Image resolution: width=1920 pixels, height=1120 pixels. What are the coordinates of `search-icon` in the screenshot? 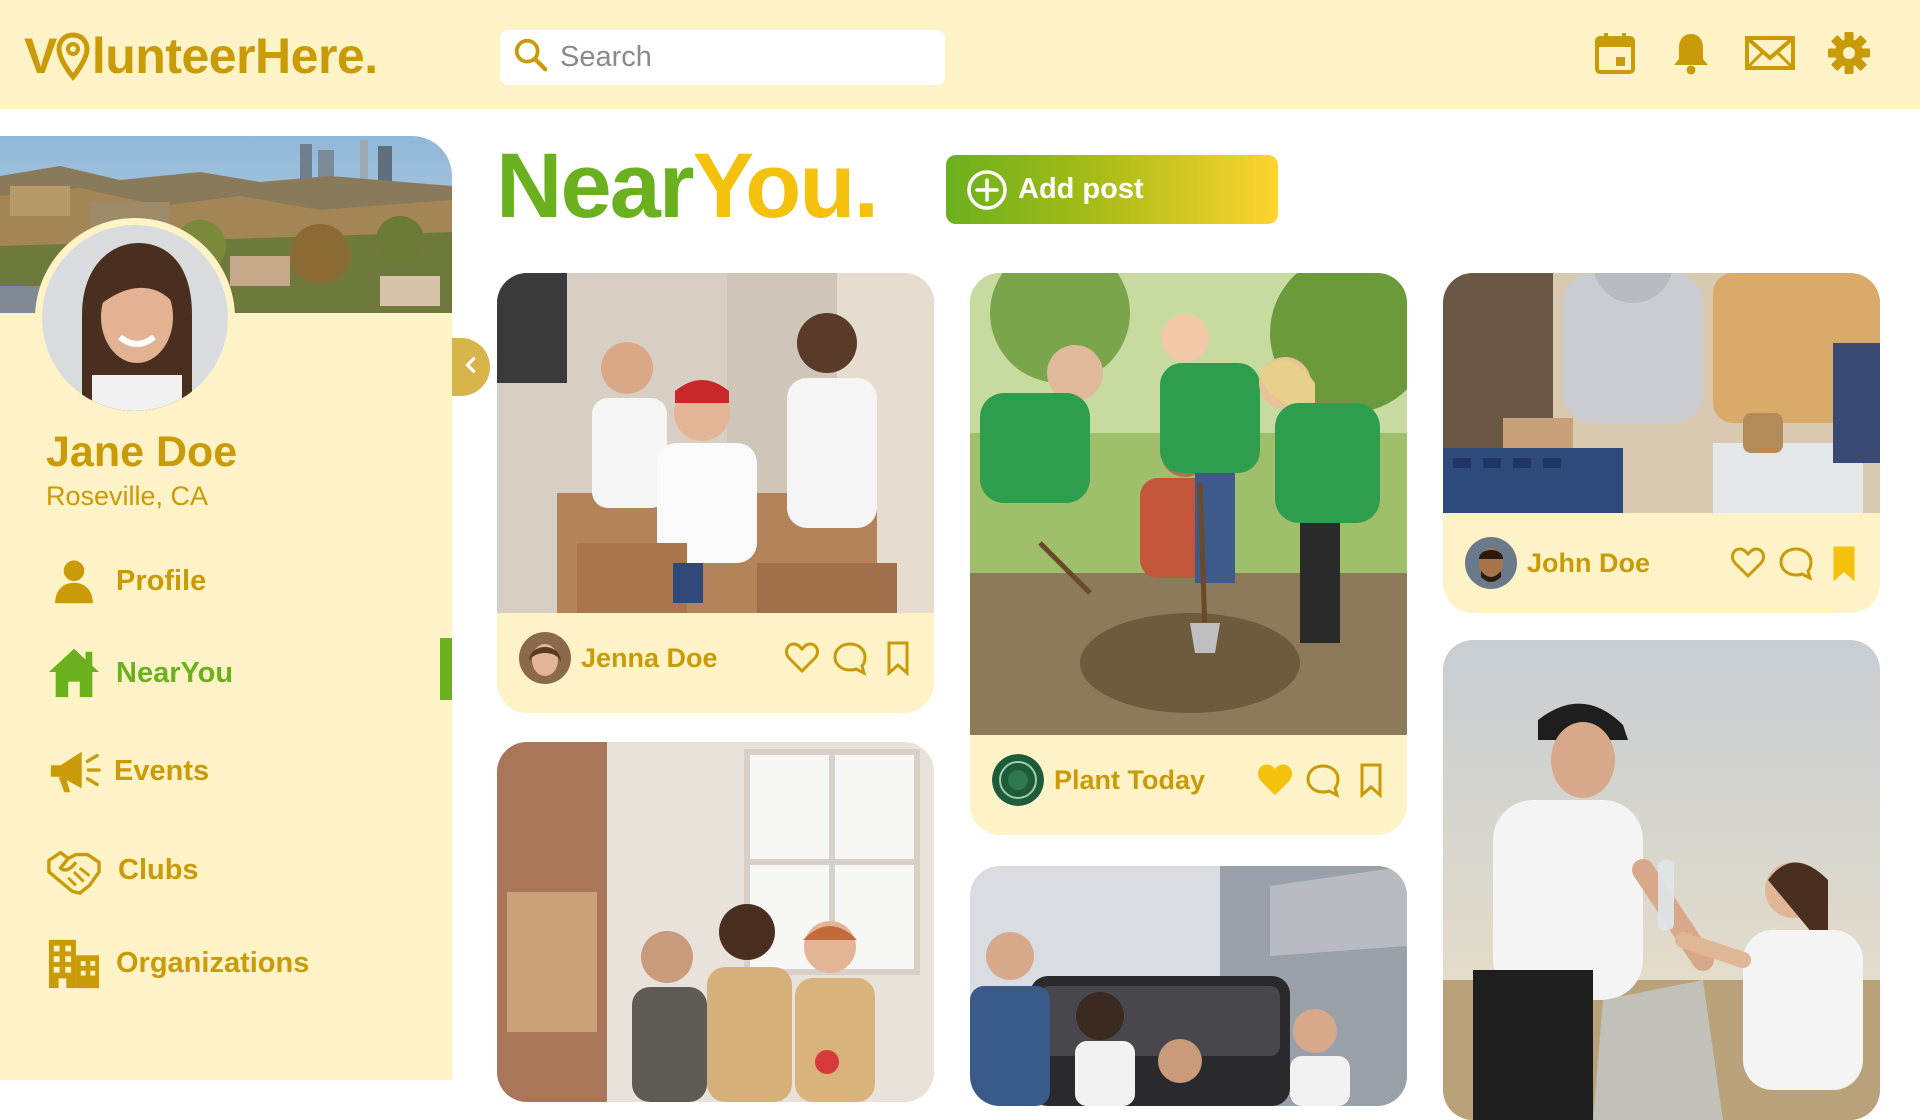 It's located at (531, 57).